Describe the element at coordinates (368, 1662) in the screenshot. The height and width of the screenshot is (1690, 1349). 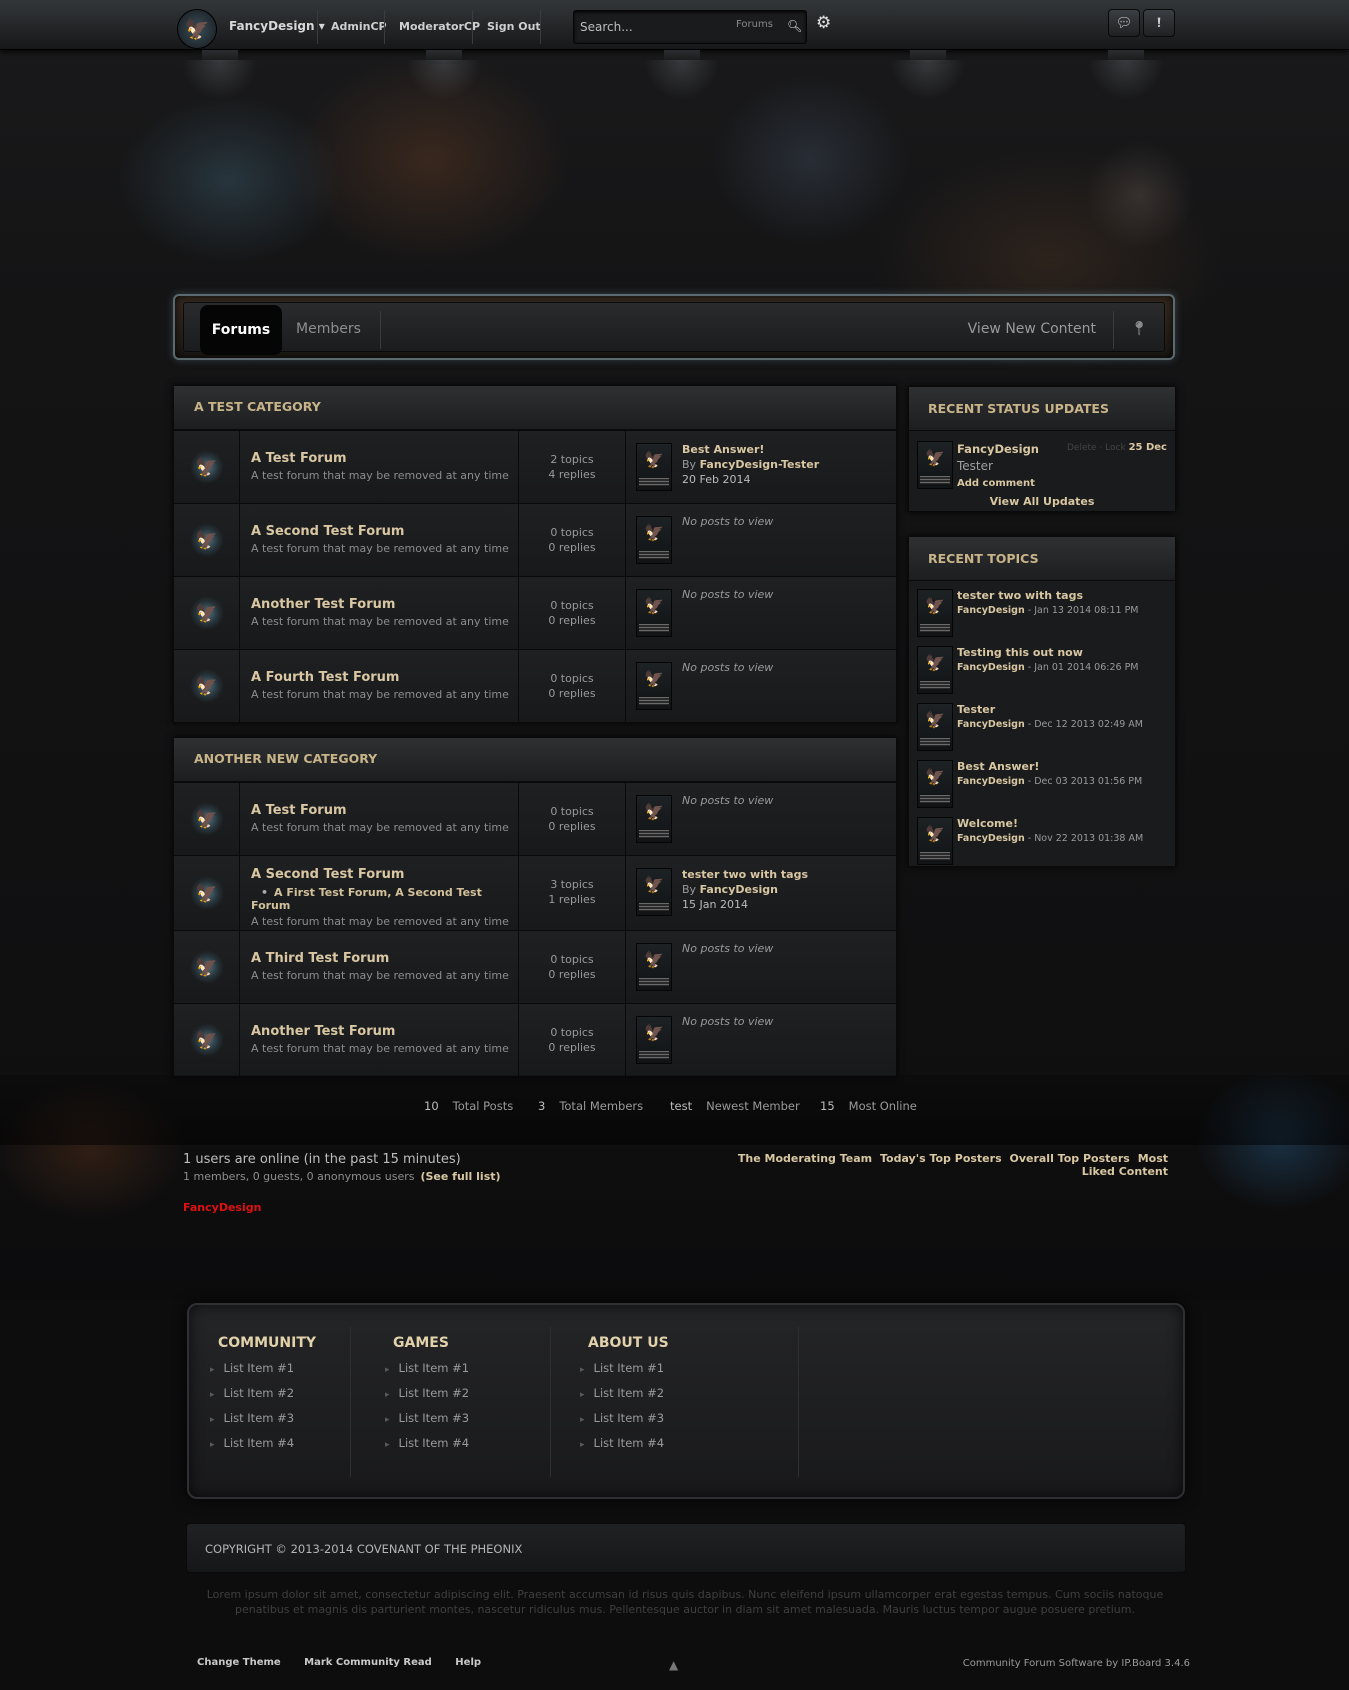
I see `mark-community-read-link: Mark Community Read` at that location.